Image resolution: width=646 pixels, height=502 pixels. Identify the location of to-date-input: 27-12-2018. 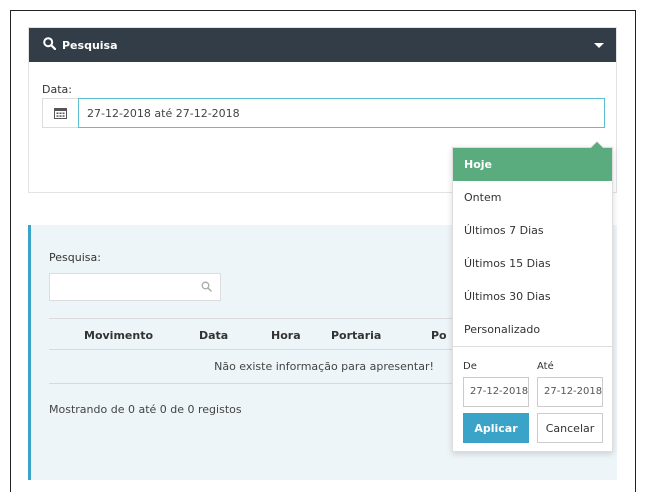
(570, 392).